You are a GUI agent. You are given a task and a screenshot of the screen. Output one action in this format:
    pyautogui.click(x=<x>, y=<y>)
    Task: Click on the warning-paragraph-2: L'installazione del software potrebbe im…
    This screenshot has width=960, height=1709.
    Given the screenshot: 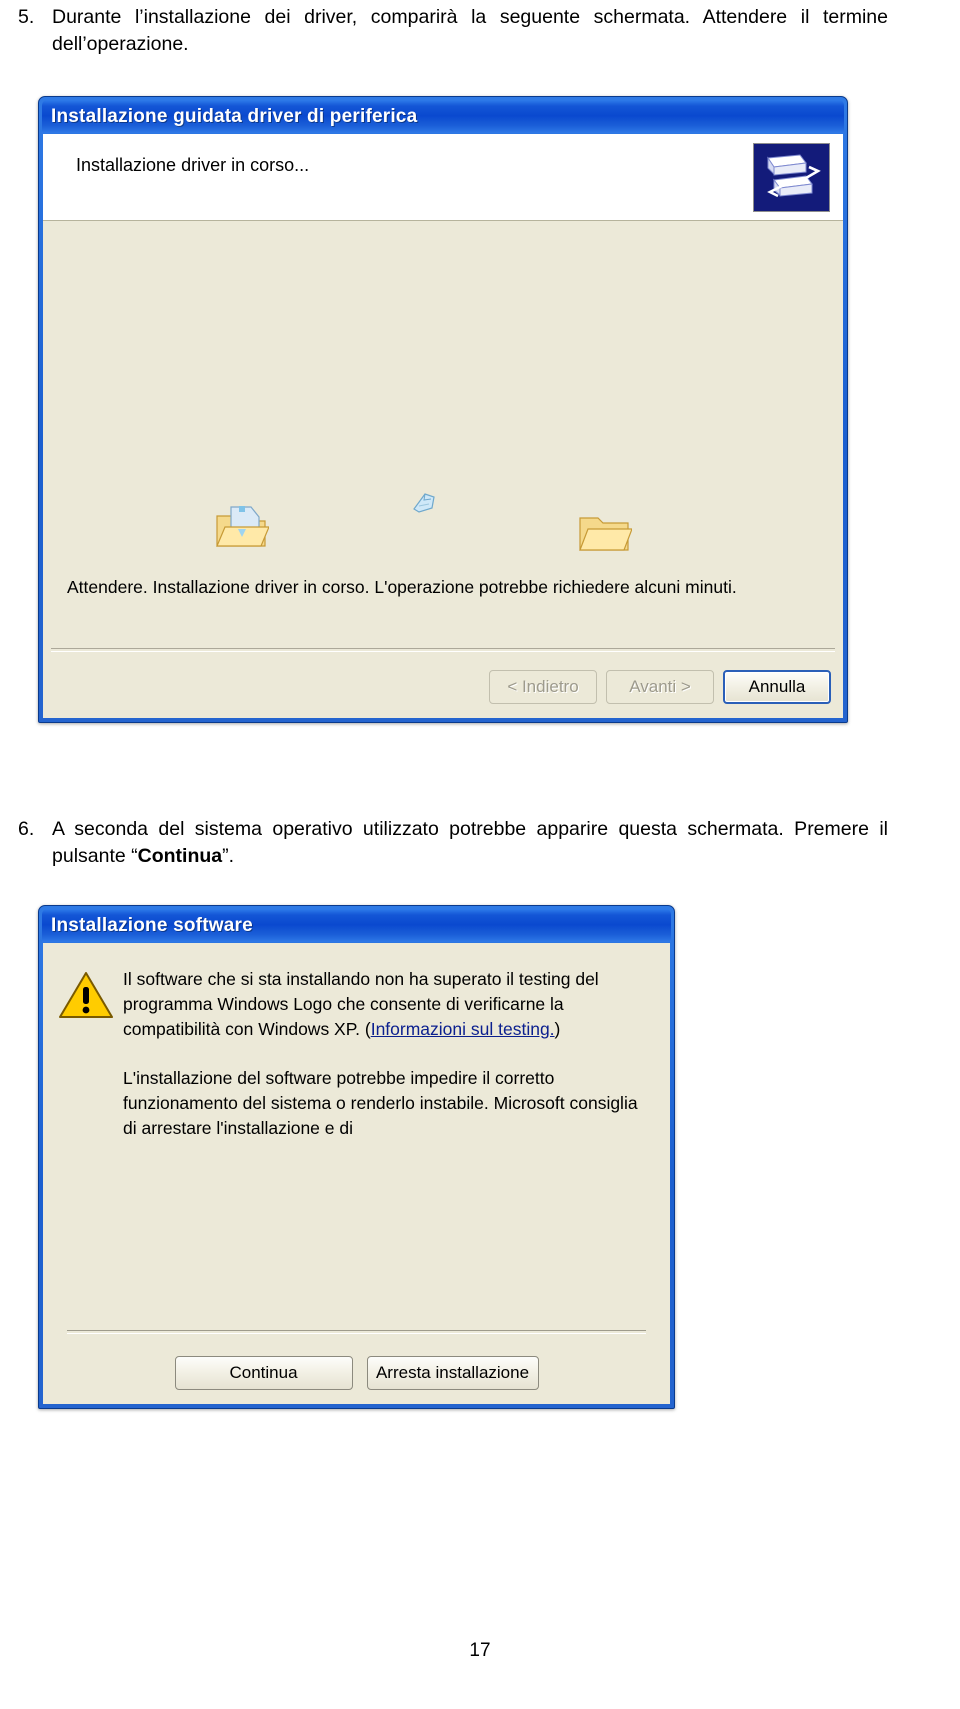 What is the action you would take?
    pyautogui.click(x=380, y=1103)
    